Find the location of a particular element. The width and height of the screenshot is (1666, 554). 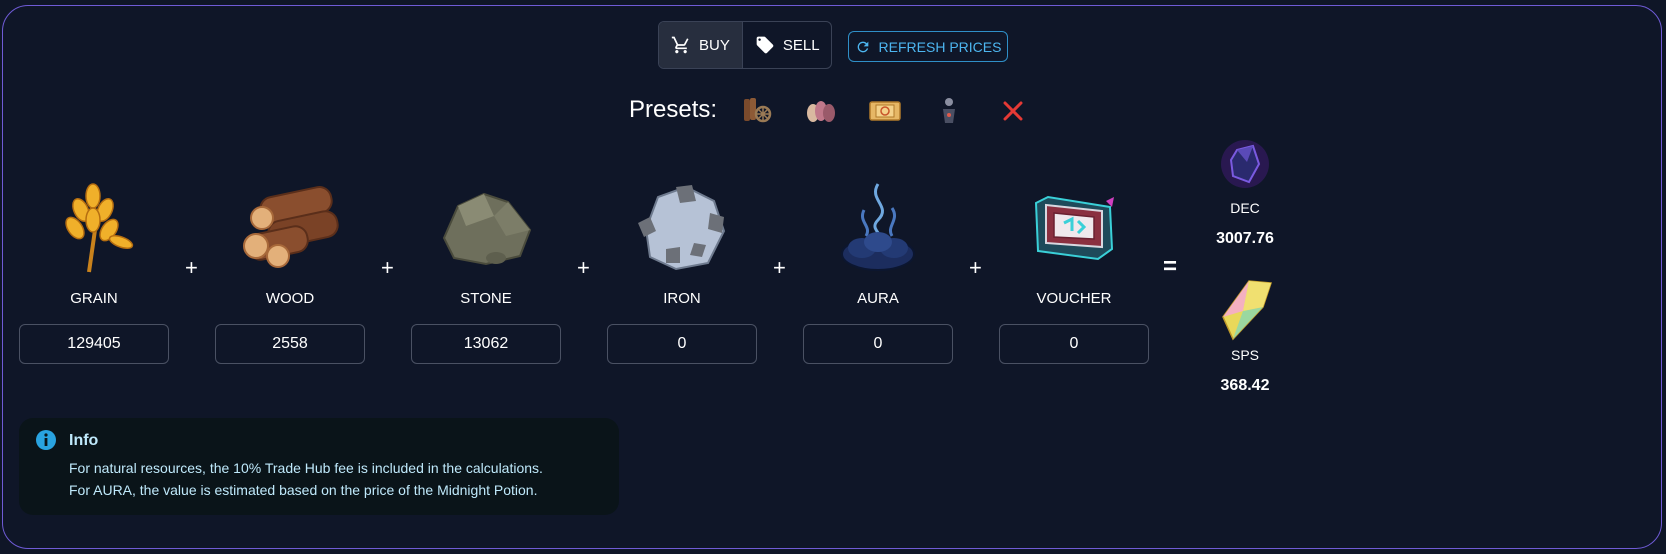

resource-wood: WOOD is located at coordinates (290, 271).